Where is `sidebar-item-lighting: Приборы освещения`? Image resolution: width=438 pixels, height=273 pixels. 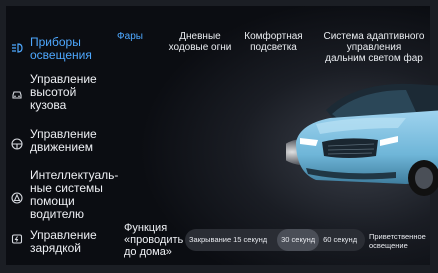 sidebar-item-lighting: Приборы освещения is located at coordinates (62, 49).